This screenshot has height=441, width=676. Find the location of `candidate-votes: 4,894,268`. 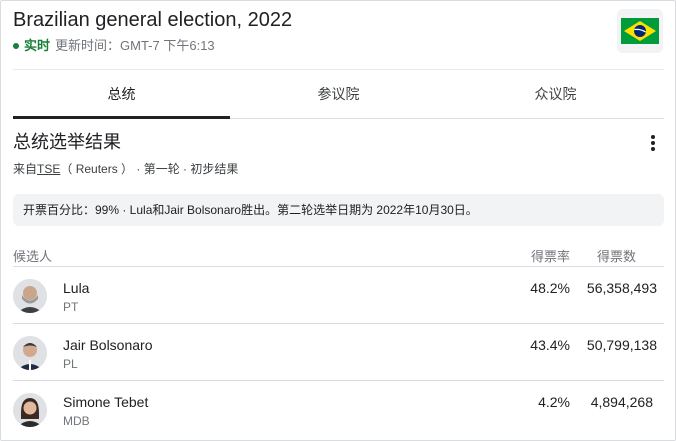

candidate-votes: 4,894,268 is located at coordinates (621, 402).